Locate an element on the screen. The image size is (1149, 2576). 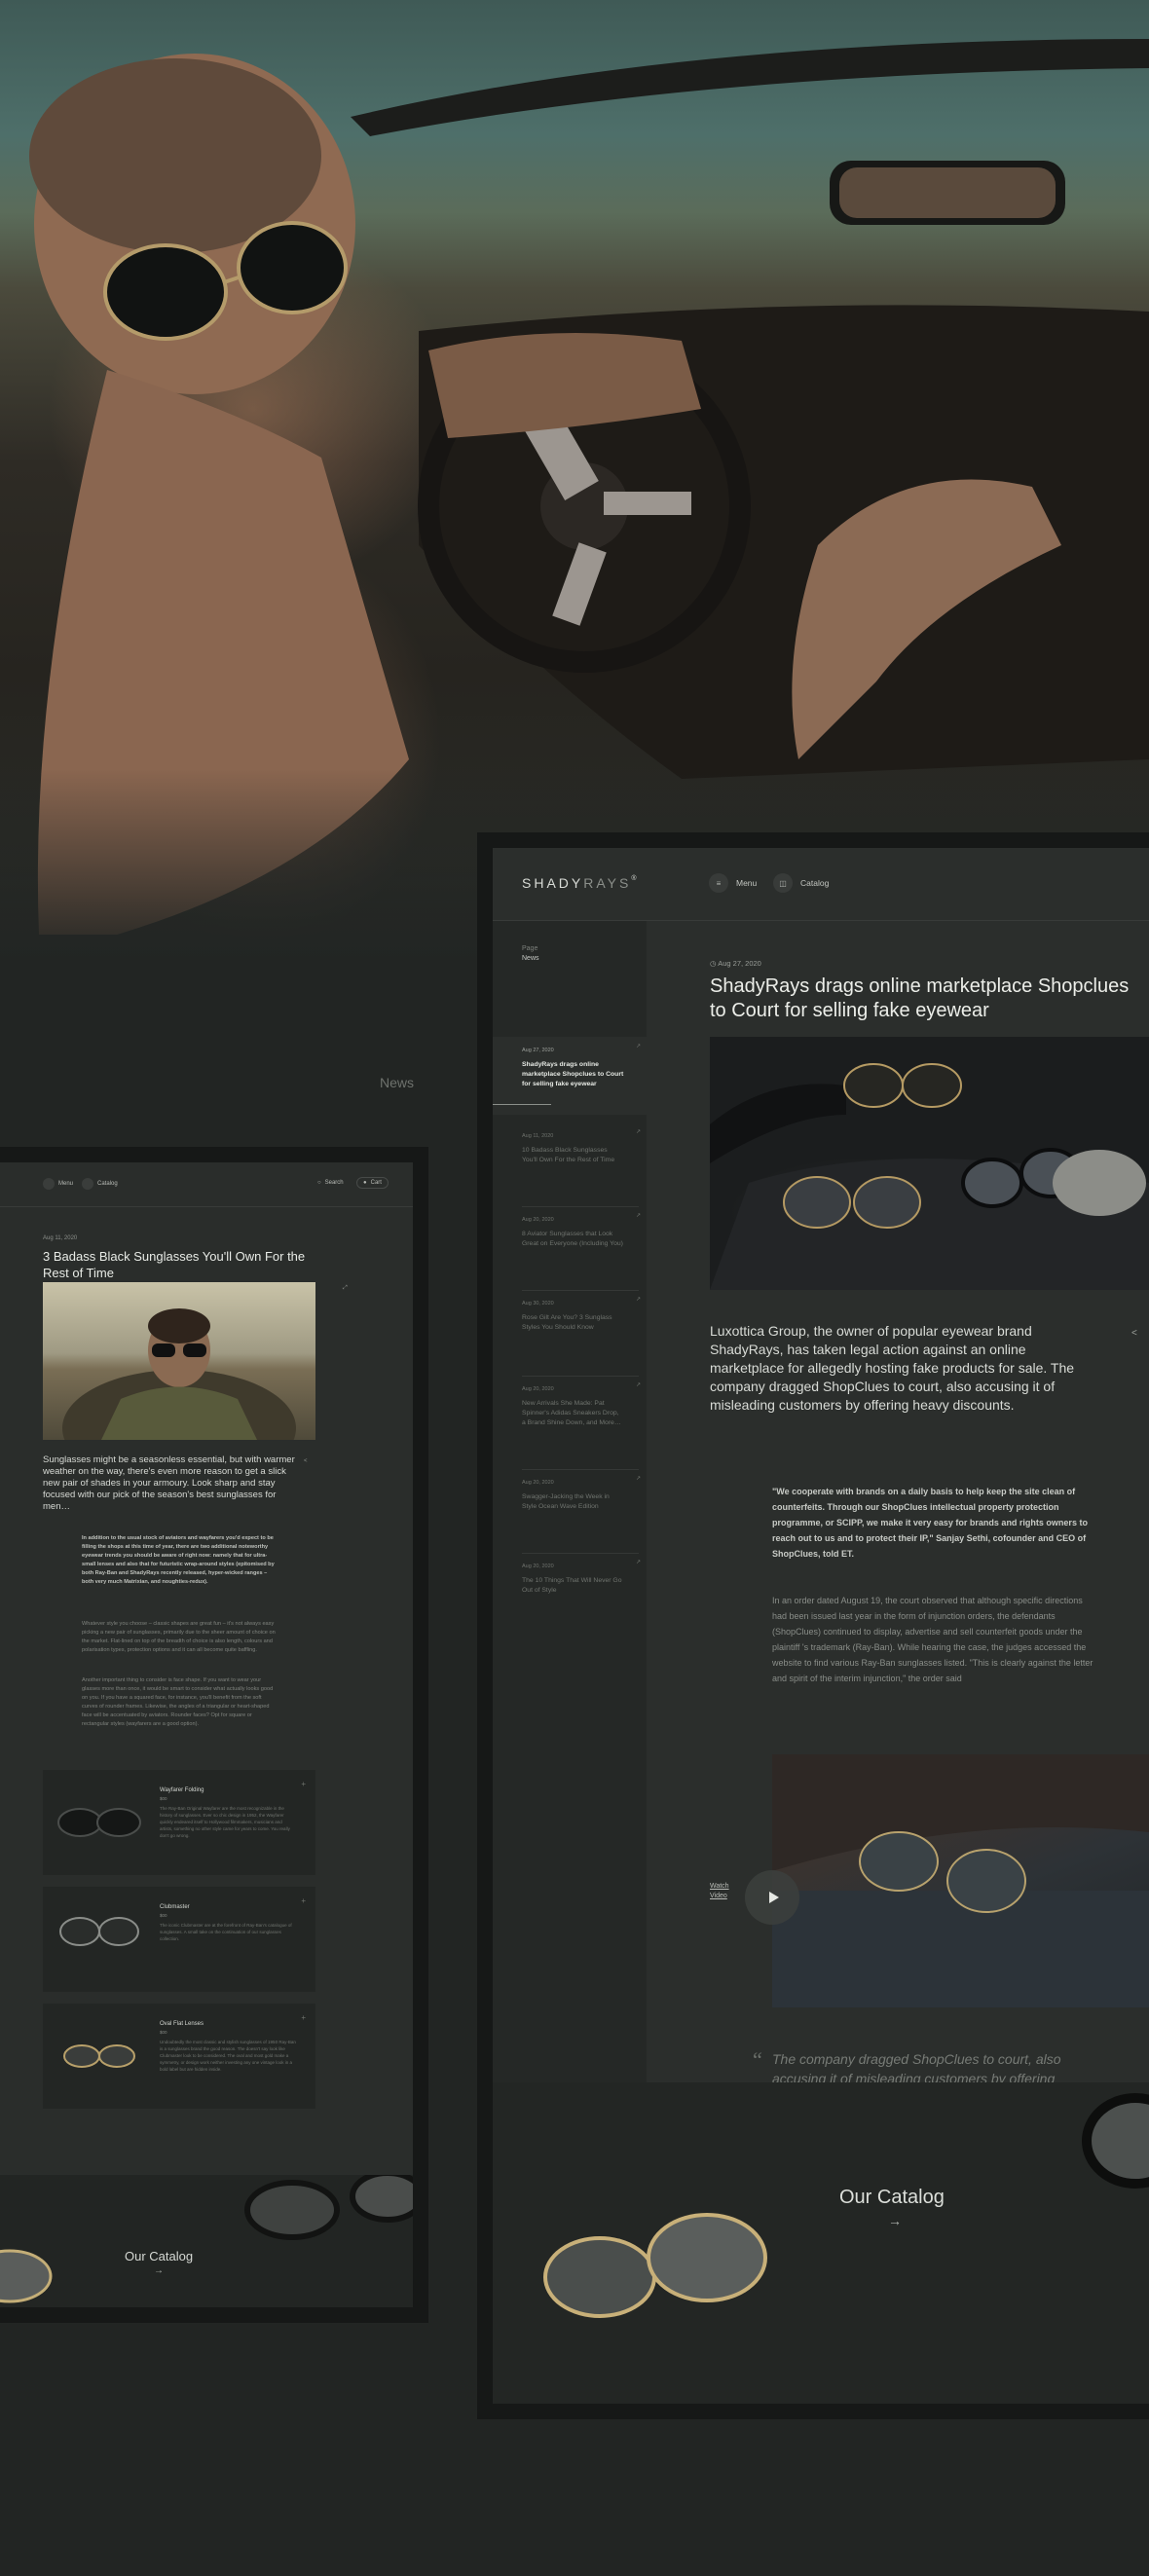
news-item-date: Aug 30, 2020 is located at coordinates (538, 1303).